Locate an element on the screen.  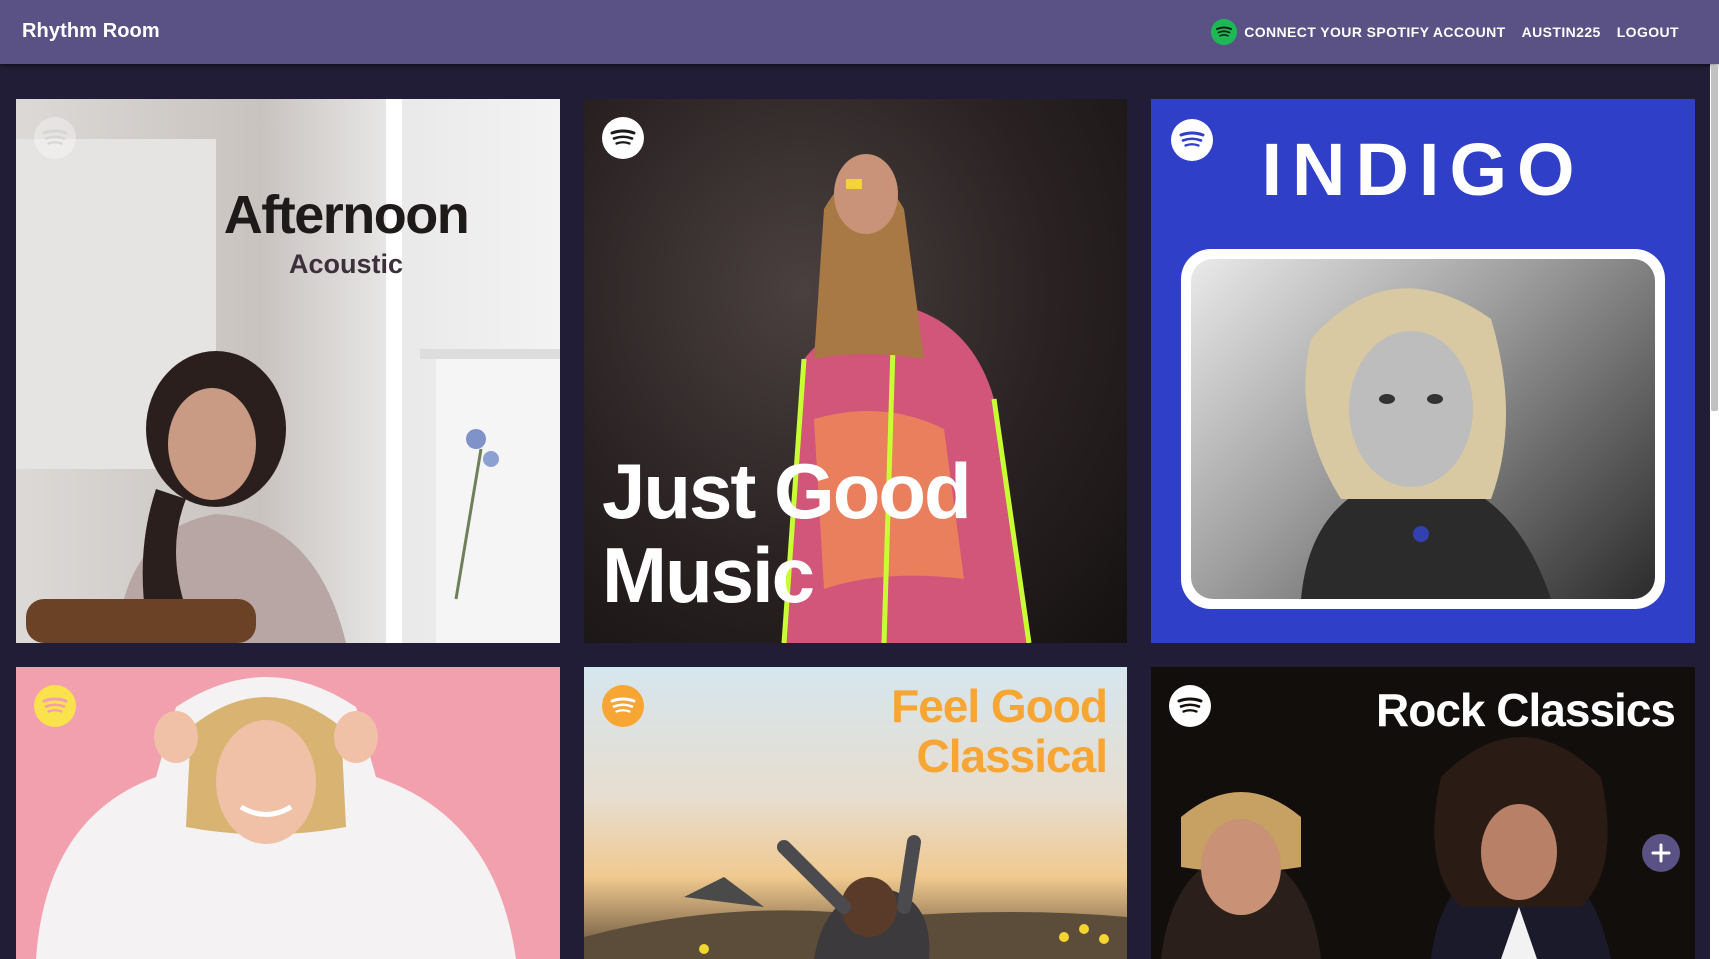
add-playlist-button is located at coordinates (1661, 853).